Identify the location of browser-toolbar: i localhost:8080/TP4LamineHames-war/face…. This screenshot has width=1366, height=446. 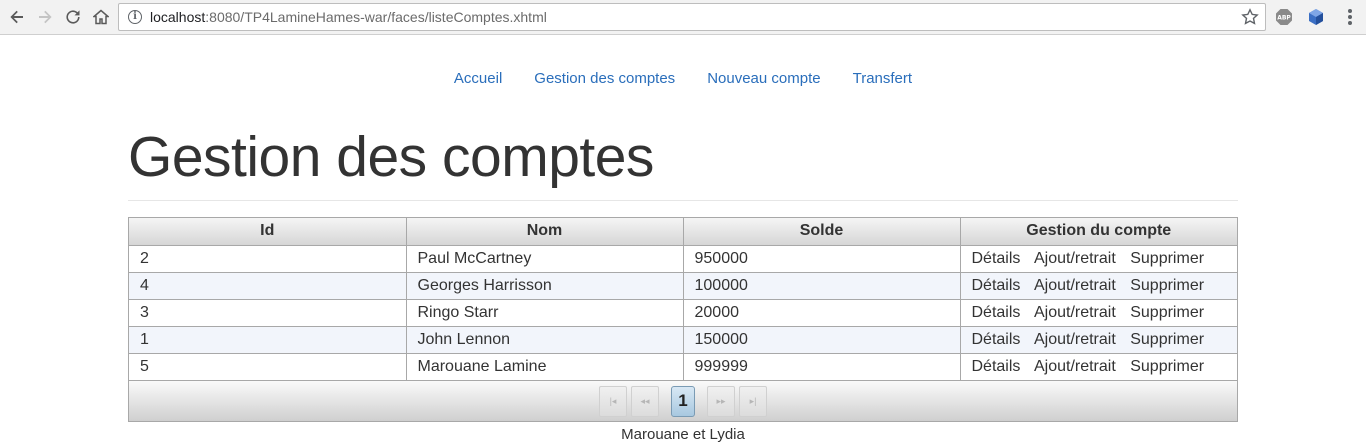
(683, 17).